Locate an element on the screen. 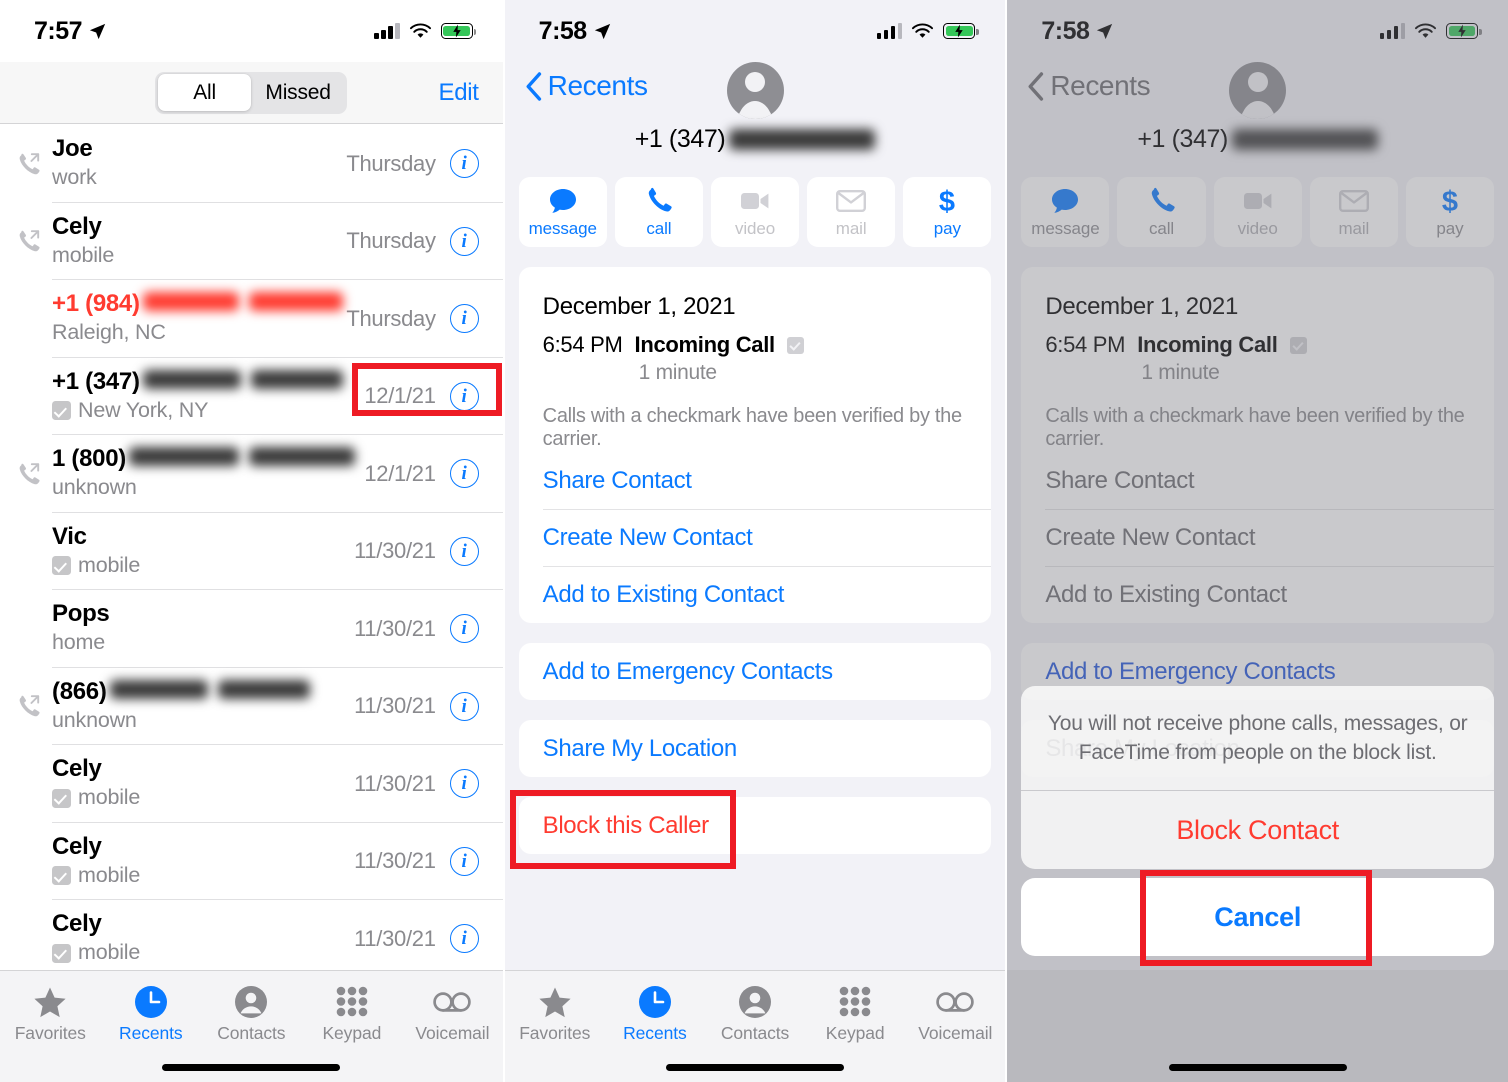 This screenshot has width=1508, height=1082. quick-action-label: message is located at coordinates (562, 228).